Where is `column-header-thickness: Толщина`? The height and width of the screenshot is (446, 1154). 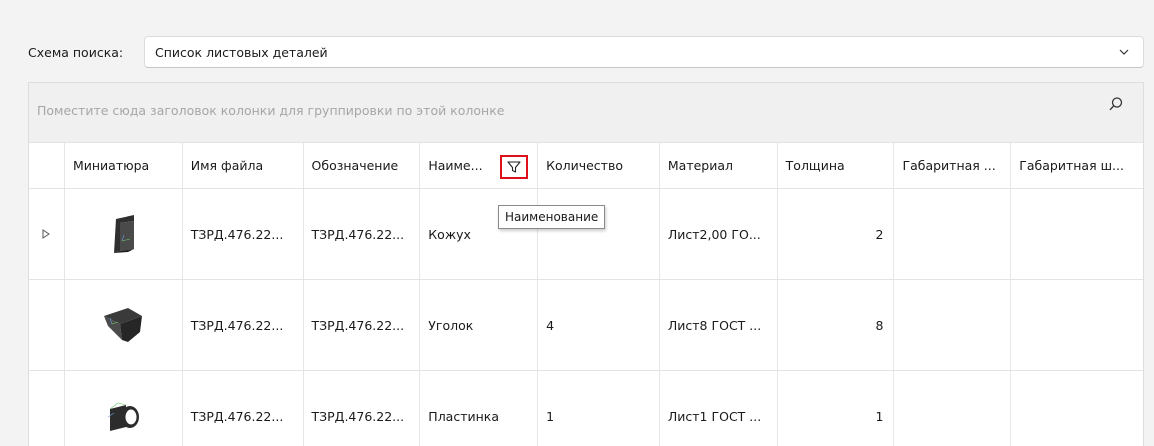 column-header-thickness: Толщина is located at coordinates (836, 165).